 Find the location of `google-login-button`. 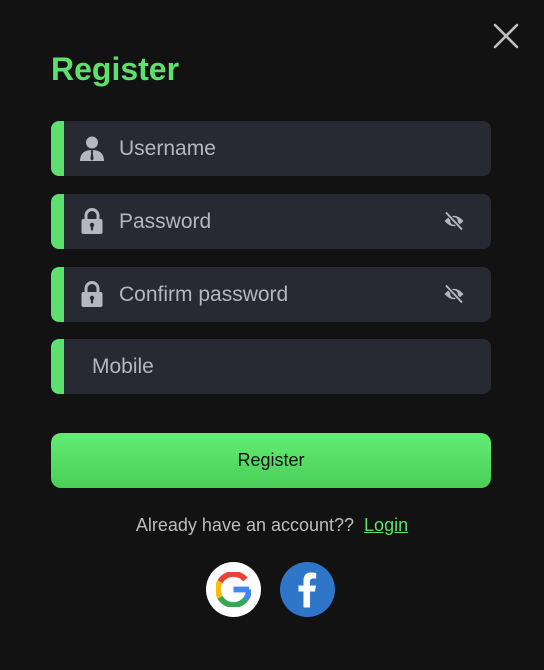

google-login-button is located at coordinates (233, 589).